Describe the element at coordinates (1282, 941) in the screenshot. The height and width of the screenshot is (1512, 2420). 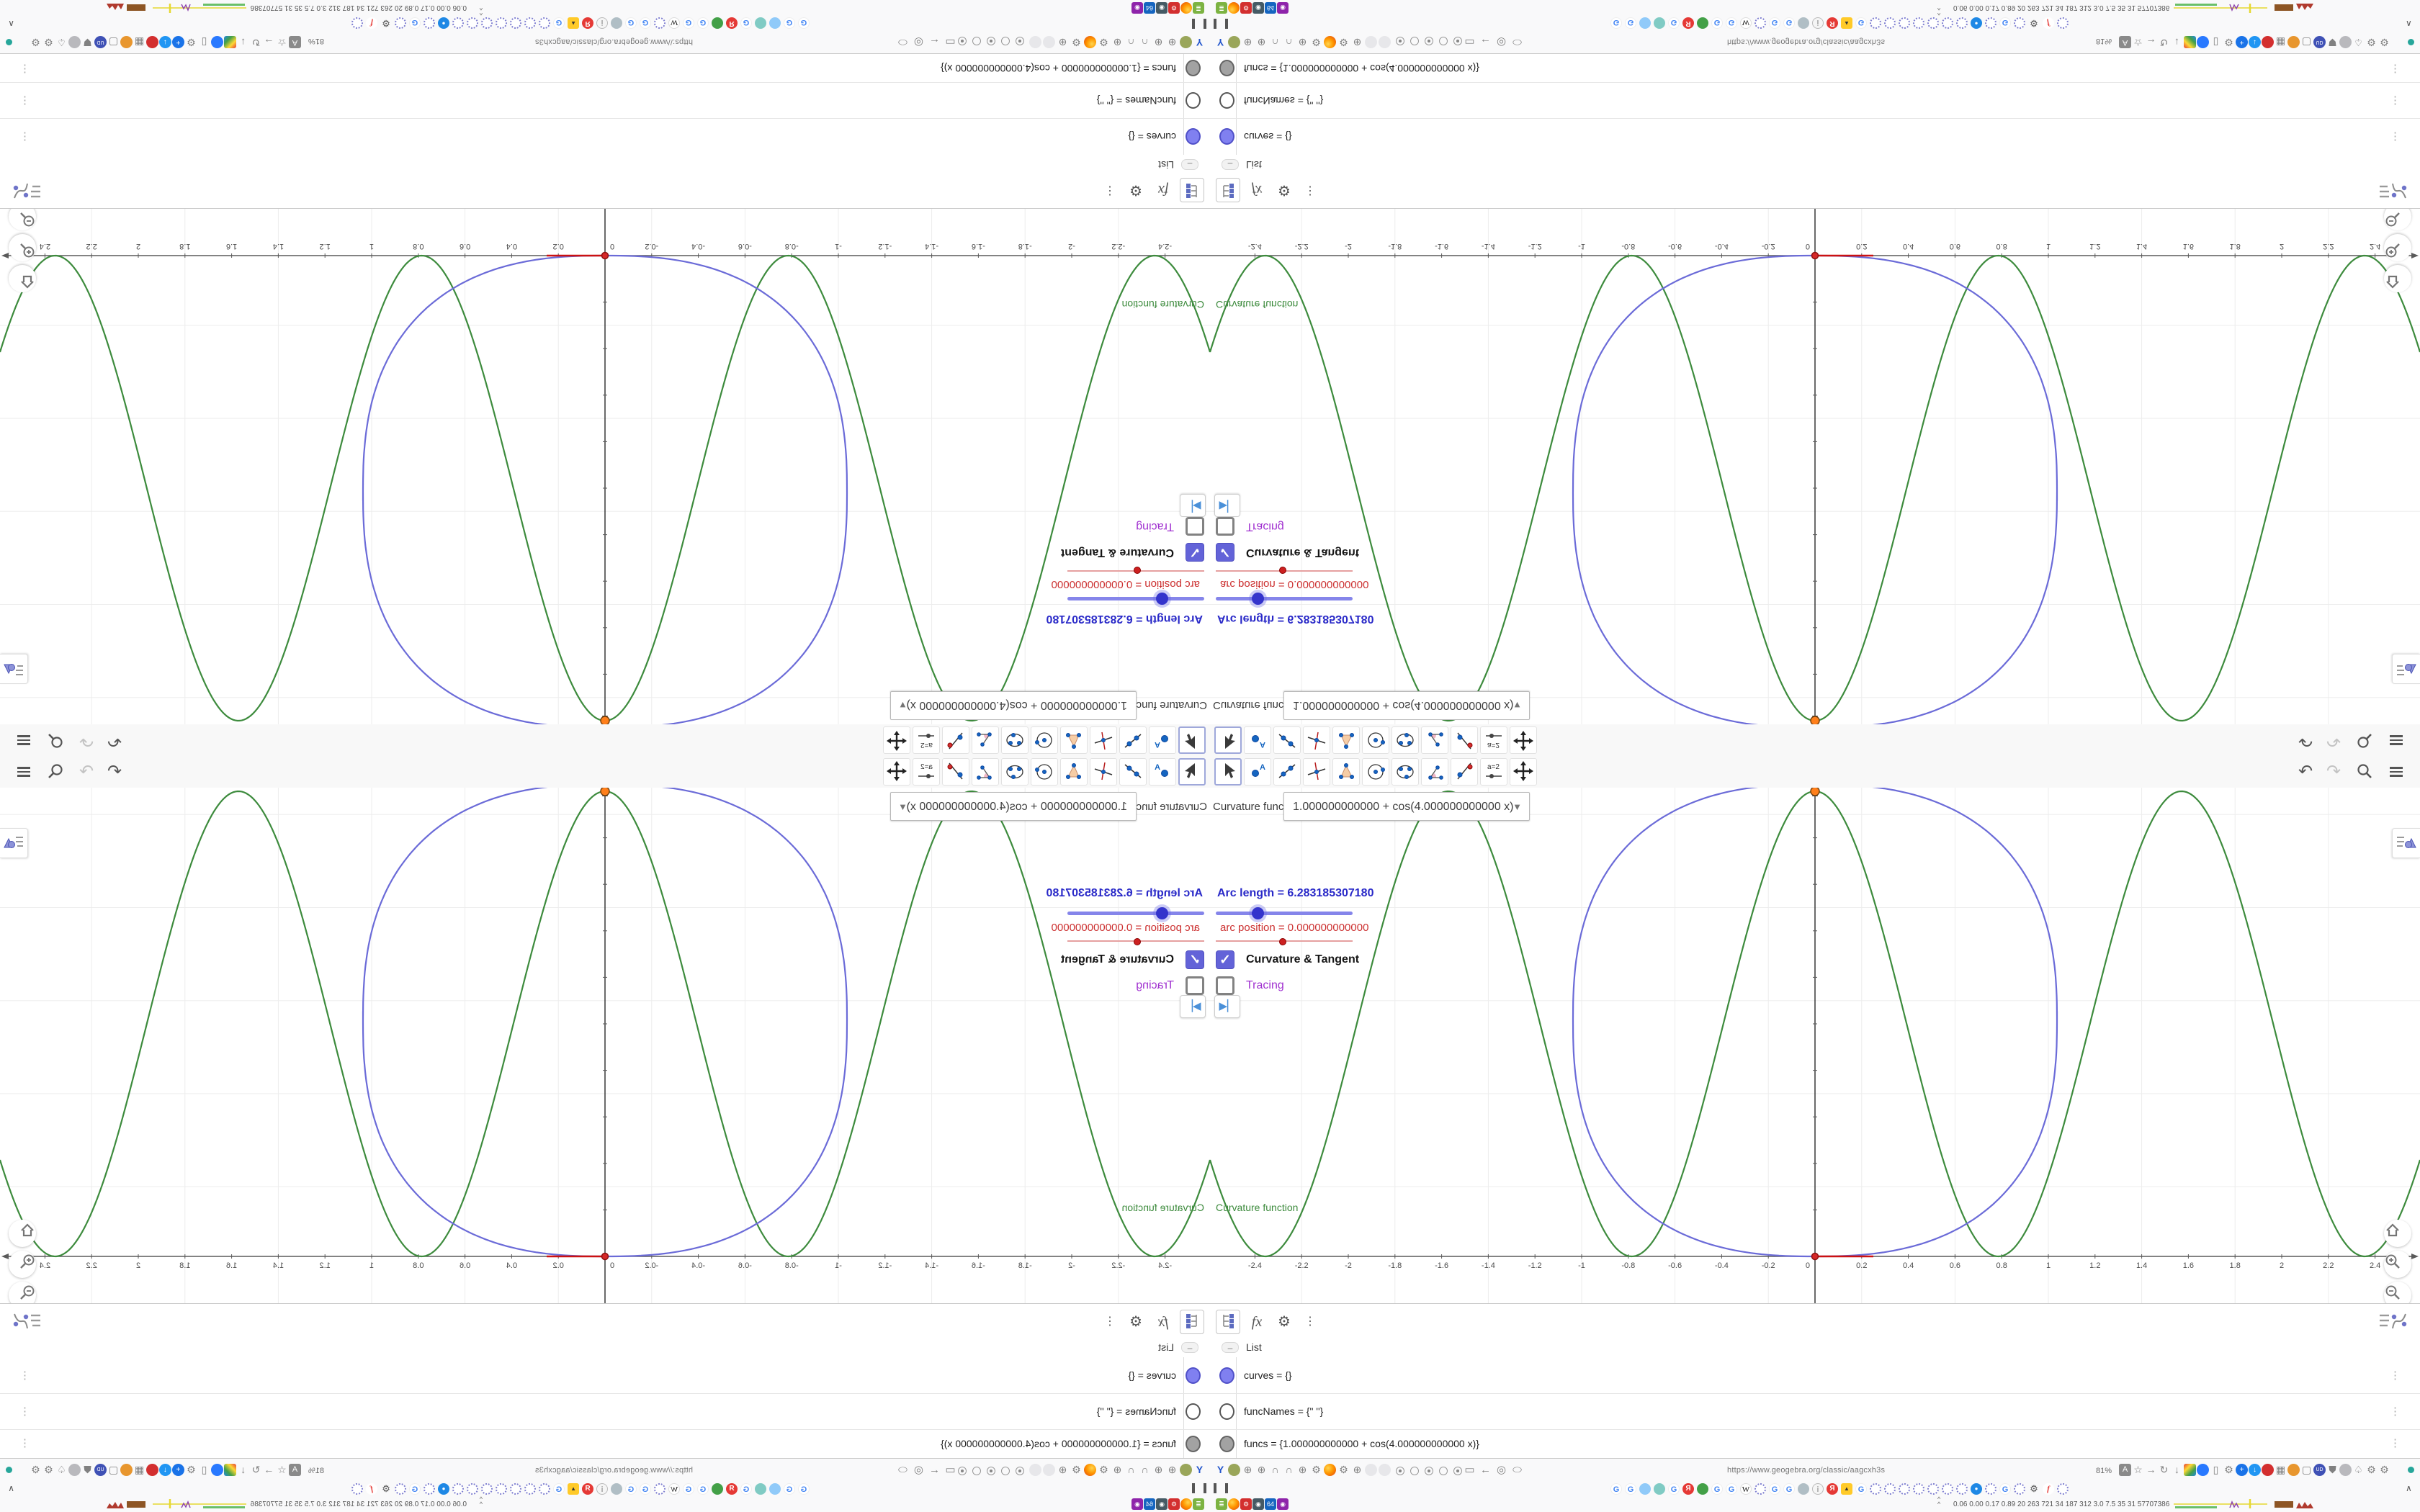
I see `arc-position-slider-knob` at that location.